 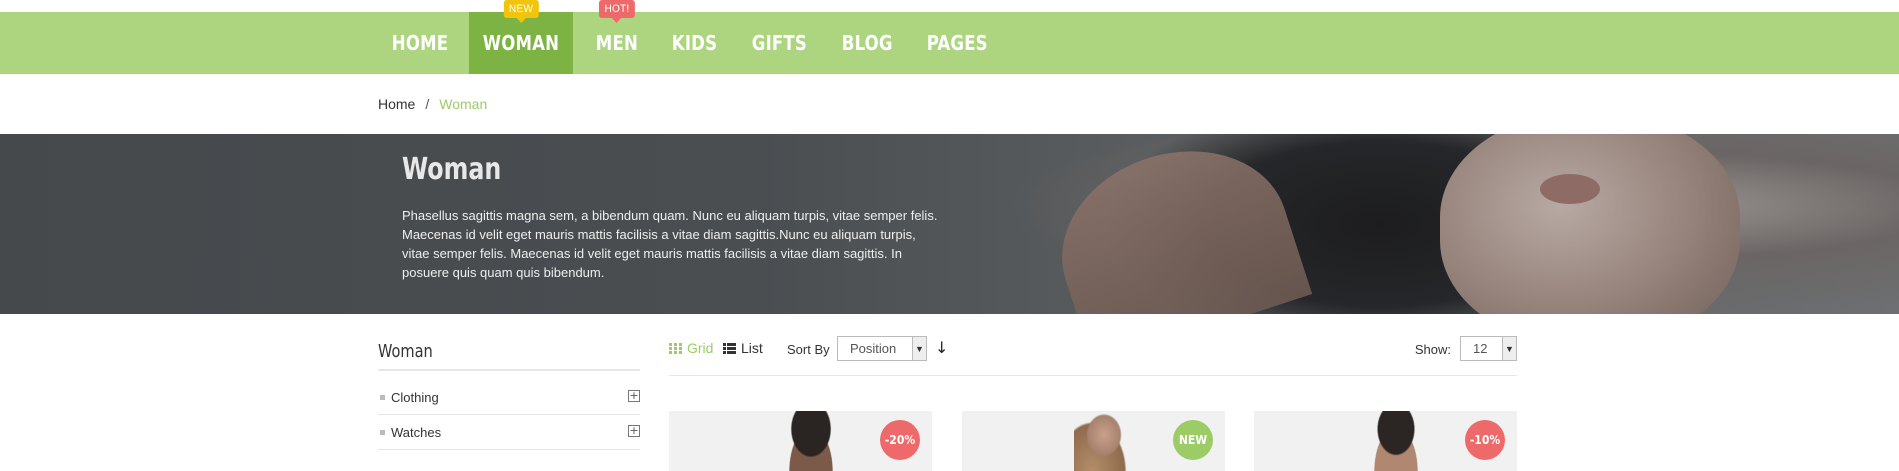 I want to click on sidebar-category-list: Clothing + Watches +, so click(x=509, y=415).